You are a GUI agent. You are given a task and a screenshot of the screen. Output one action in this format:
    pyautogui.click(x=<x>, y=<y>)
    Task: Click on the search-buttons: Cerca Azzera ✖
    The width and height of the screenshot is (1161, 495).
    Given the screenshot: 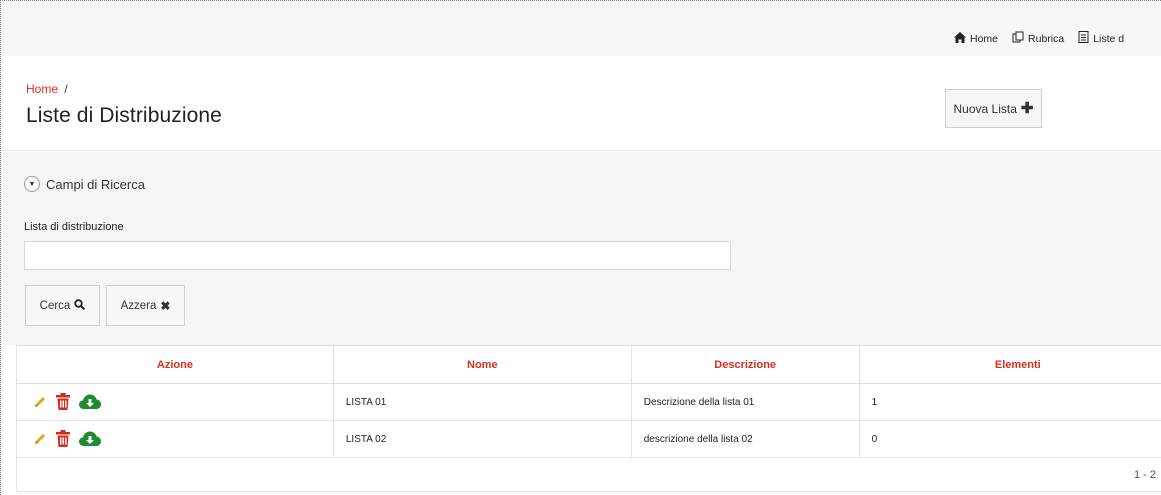 What is the action you would take?
    pyautogui.click(x=105, y=305)
    